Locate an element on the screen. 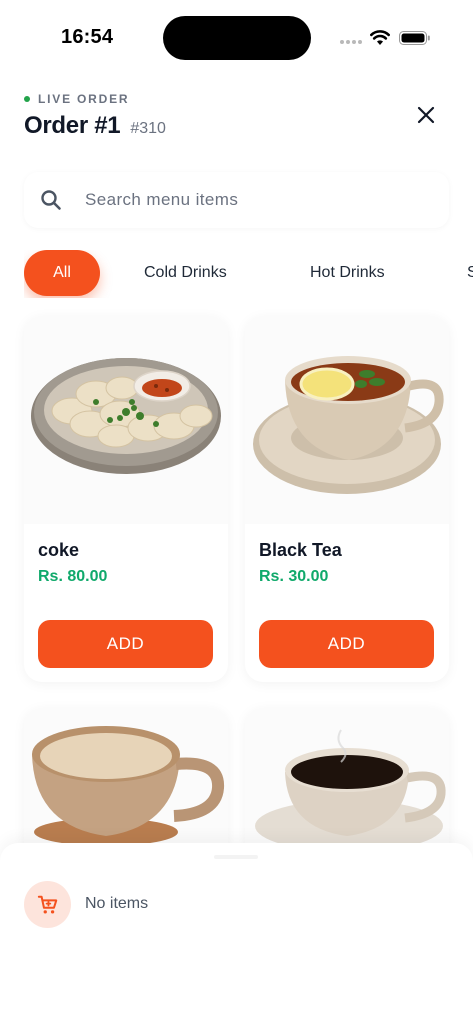 This screenshot has width=473, height=1024. drag-handle is located at coordinates (236, 857).